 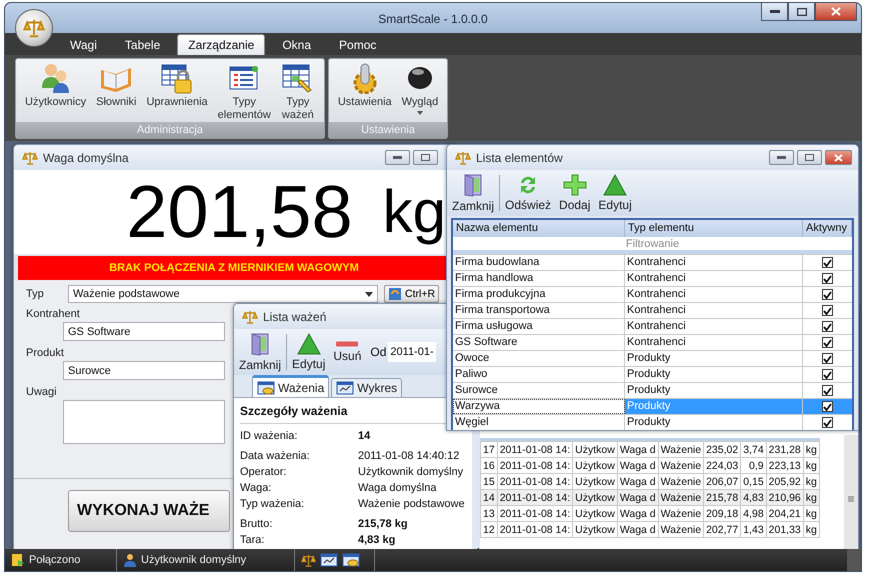 What do you see at coordinates (827, 228) in the screenshot?
I see `column-header: Aktywny` at bounding box center [827, 228].